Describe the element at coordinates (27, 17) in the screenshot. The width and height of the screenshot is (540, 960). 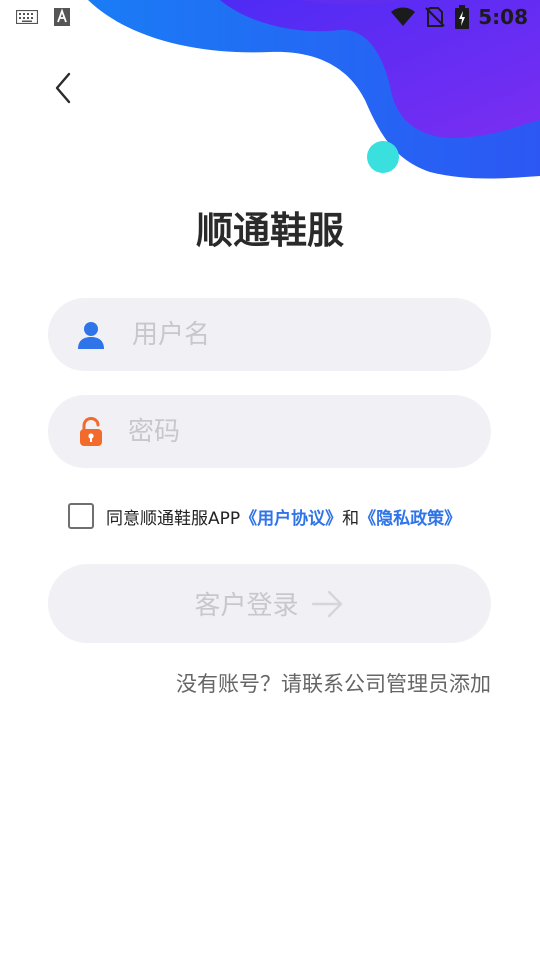
I see `keyboard-icon` at that location.